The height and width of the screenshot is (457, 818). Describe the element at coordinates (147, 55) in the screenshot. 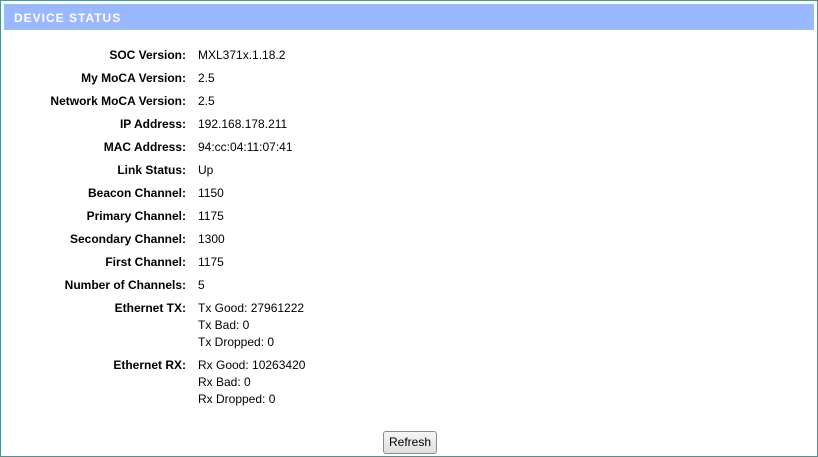

I see `soc-version-label: SOC Version:` at that location.